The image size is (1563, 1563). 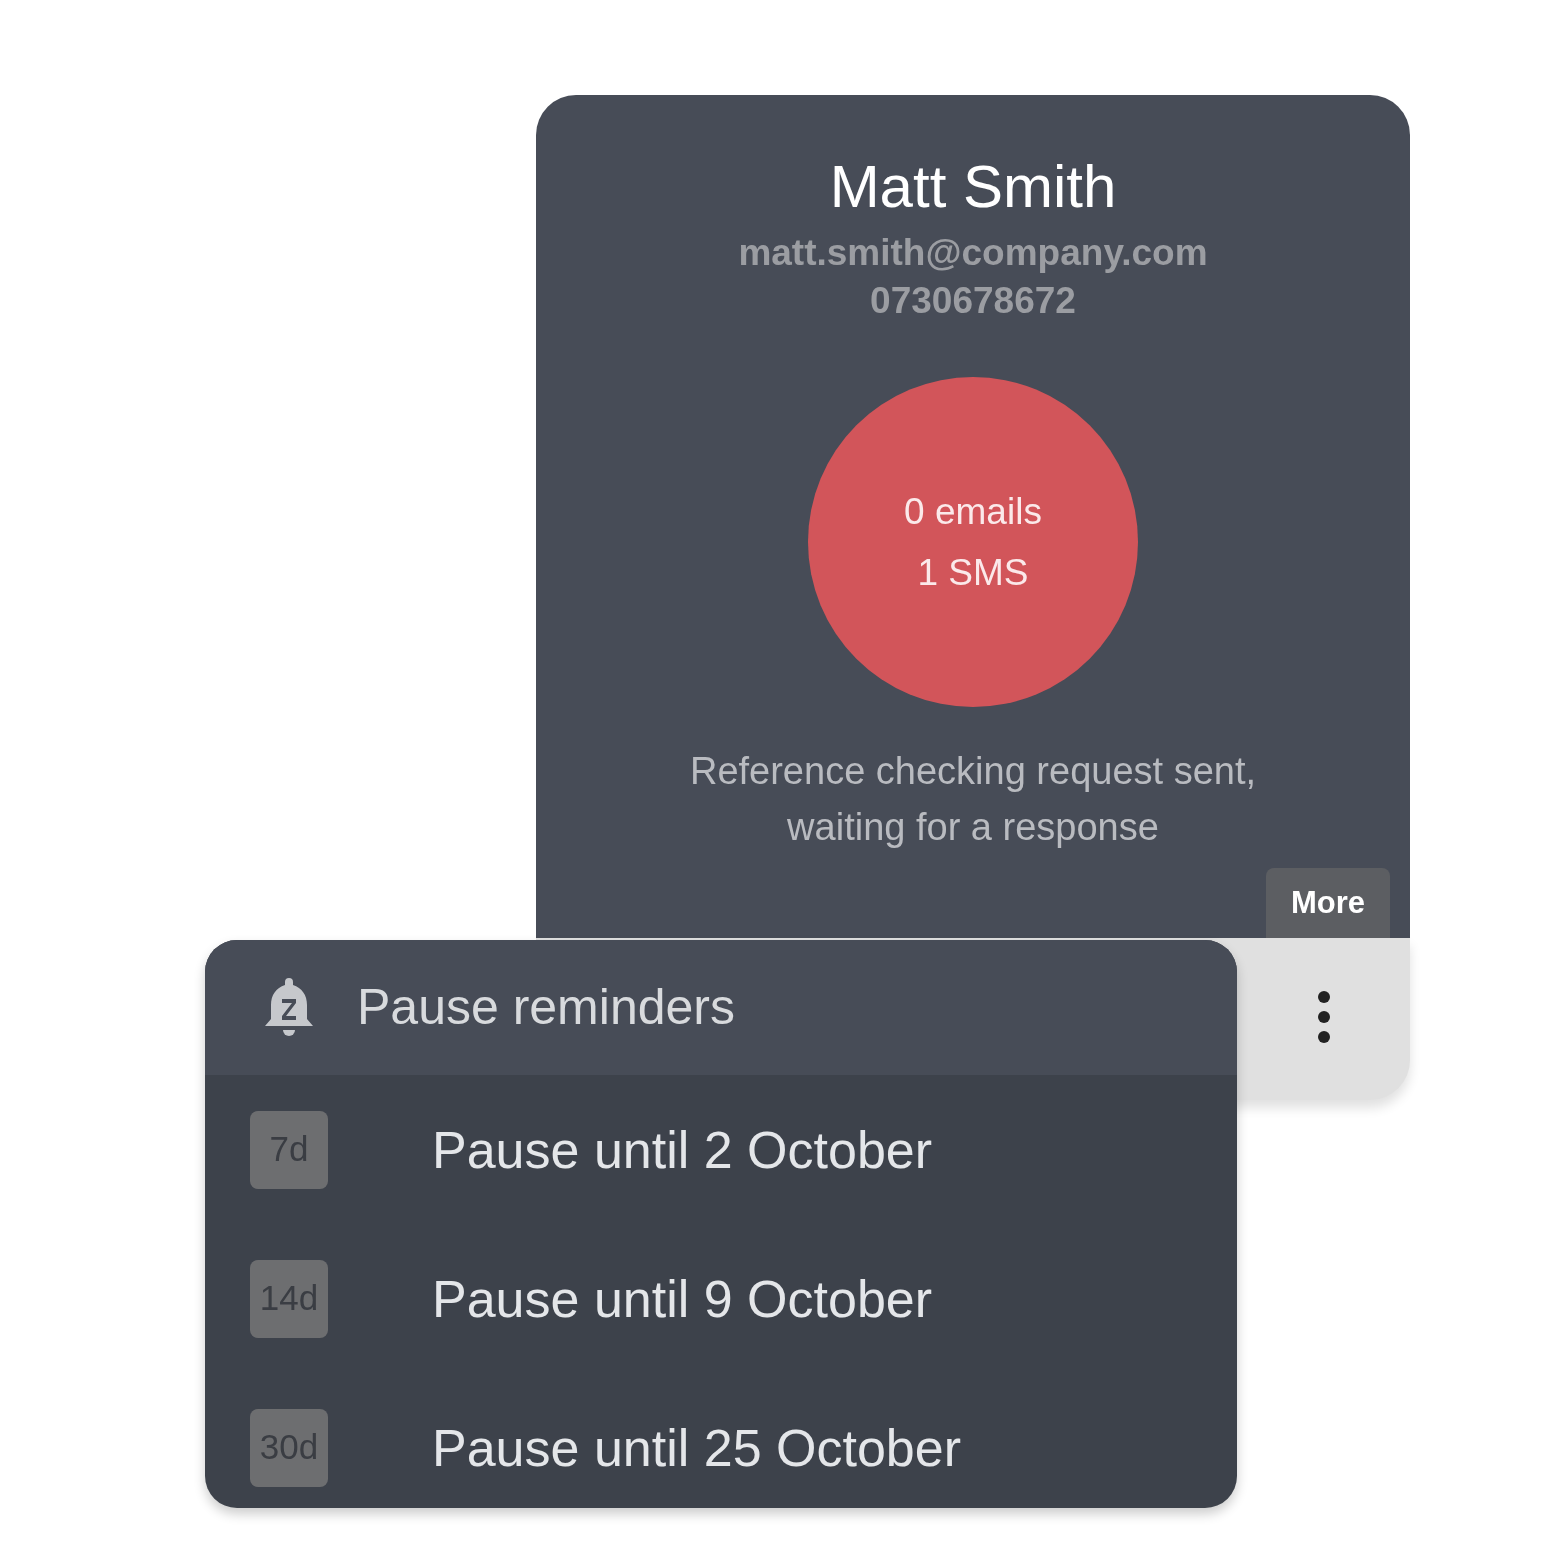 I want to click on contact-phone: 0730678672, so click(x=973, y=301).